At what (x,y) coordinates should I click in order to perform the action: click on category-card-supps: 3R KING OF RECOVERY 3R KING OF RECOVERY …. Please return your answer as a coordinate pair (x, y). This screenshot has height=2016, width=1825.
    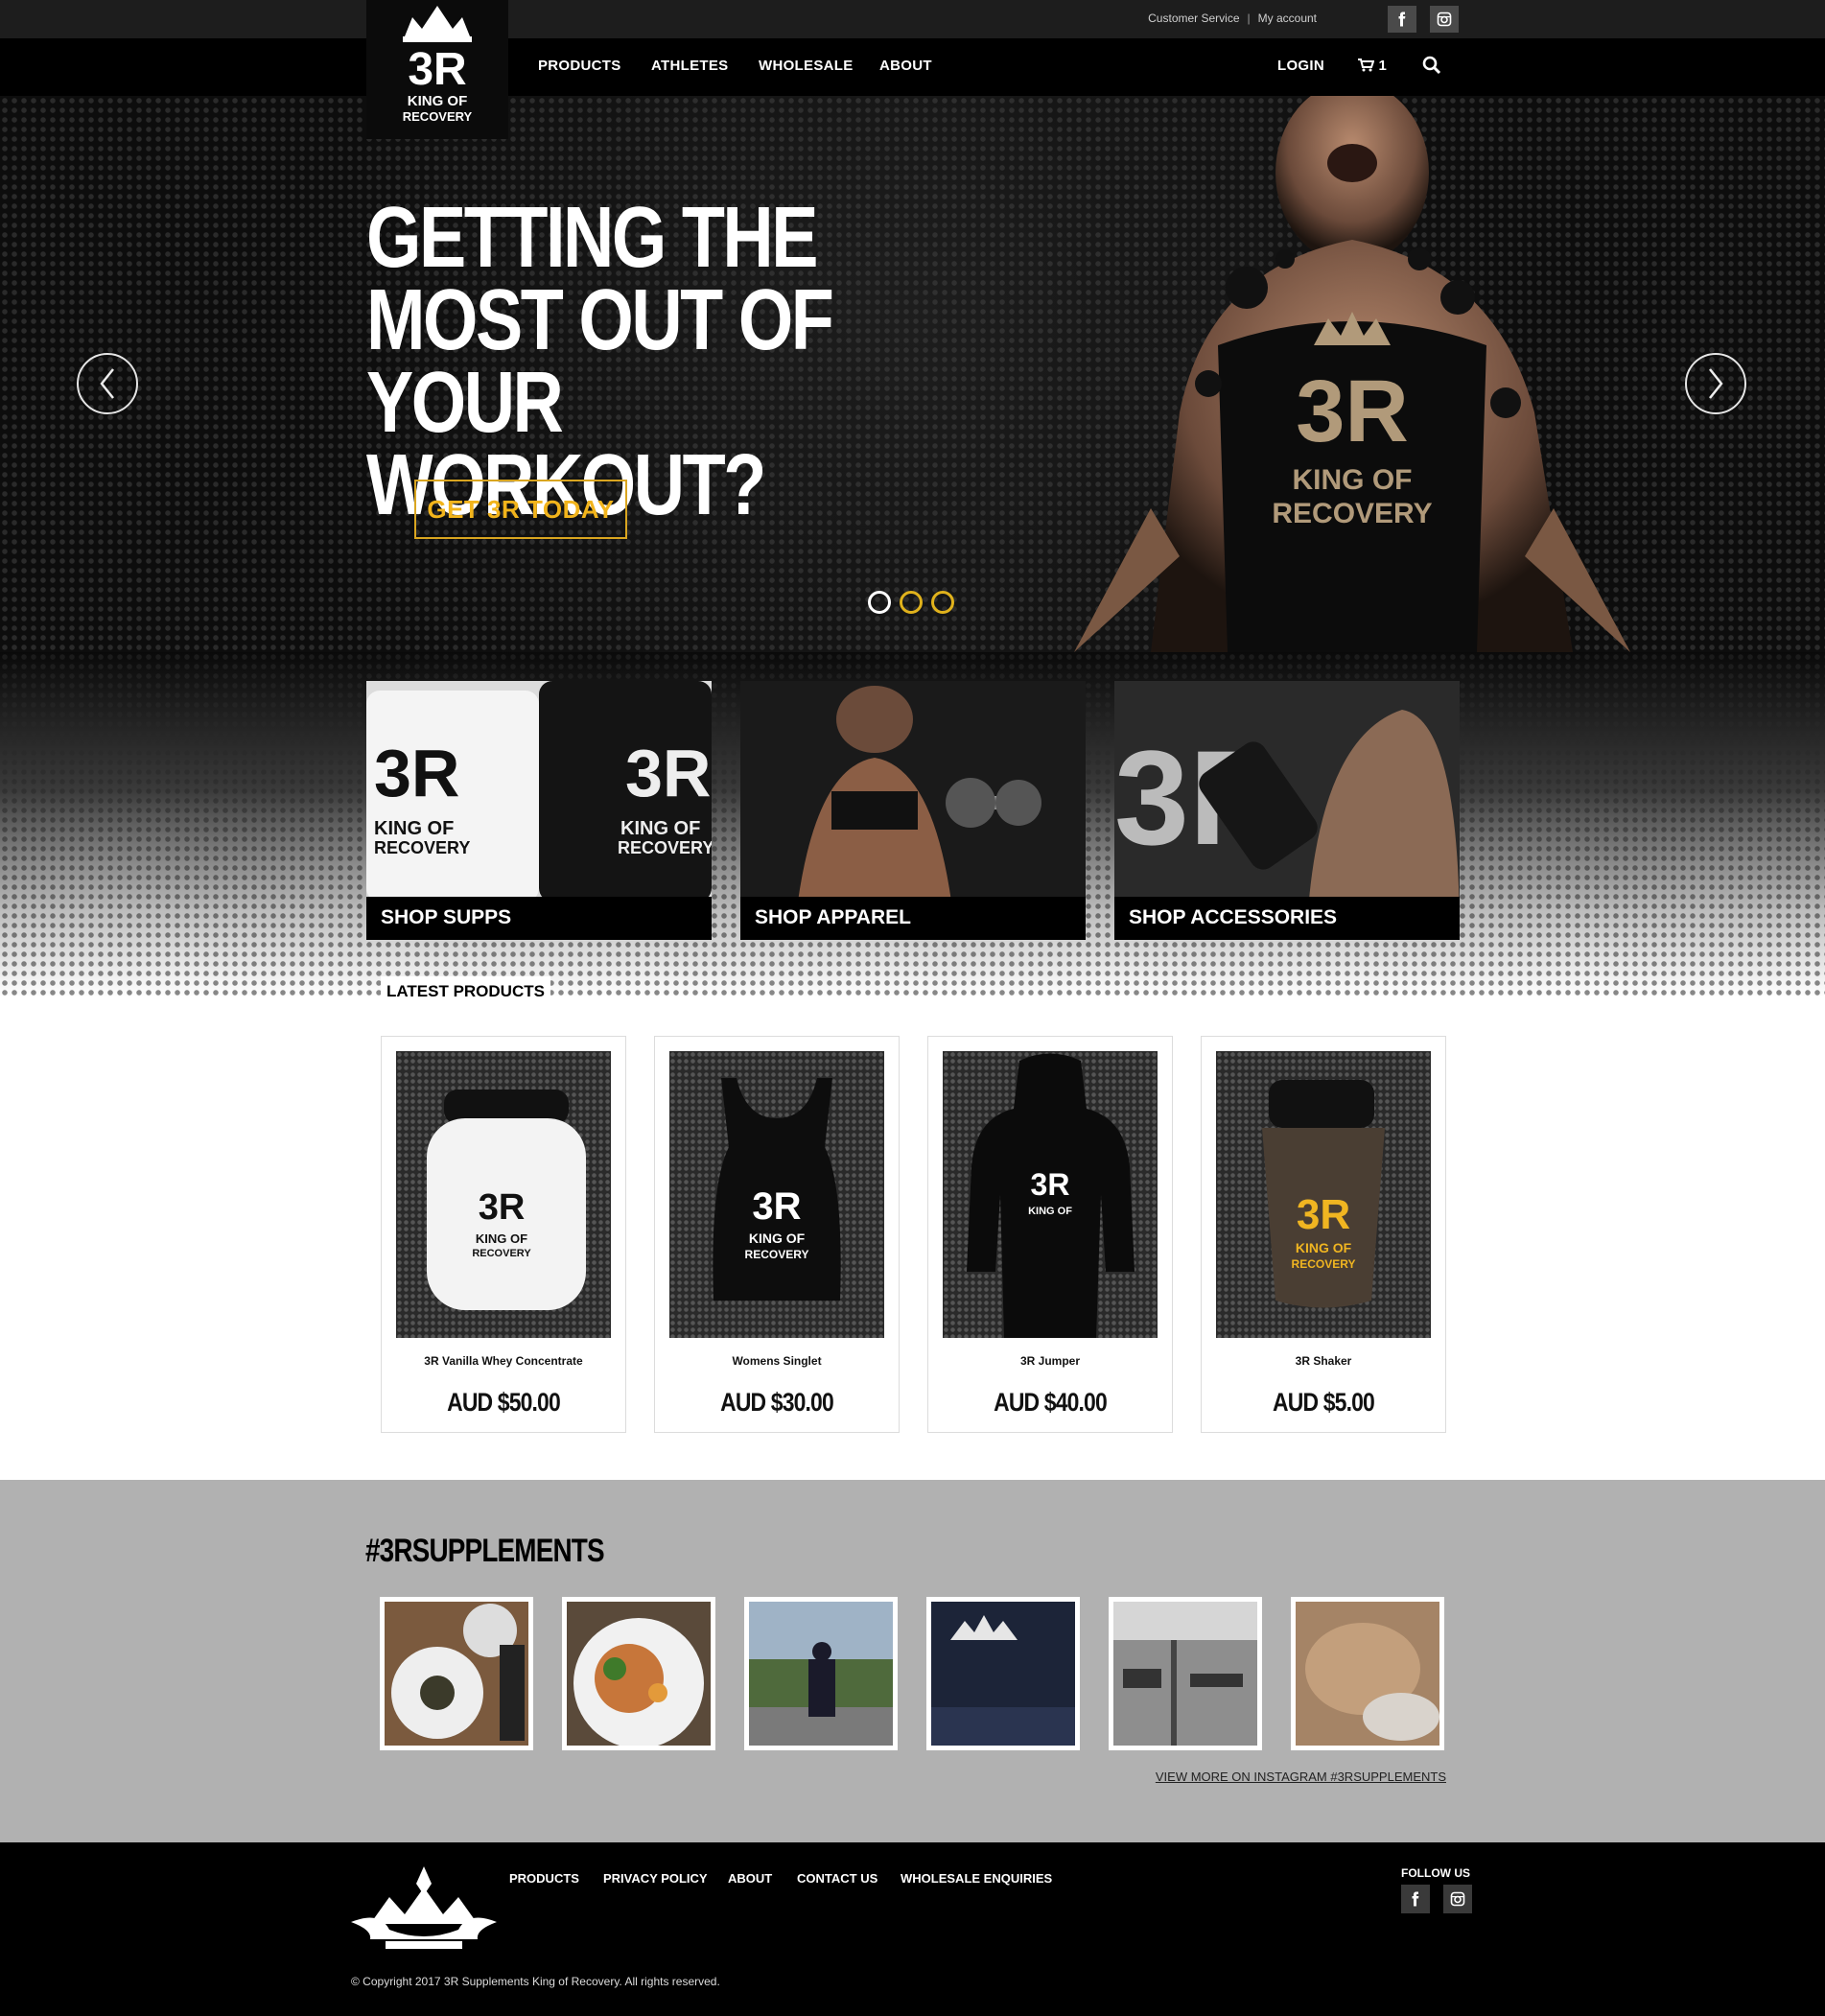
    Looking at the image, I should click on (539, 810).